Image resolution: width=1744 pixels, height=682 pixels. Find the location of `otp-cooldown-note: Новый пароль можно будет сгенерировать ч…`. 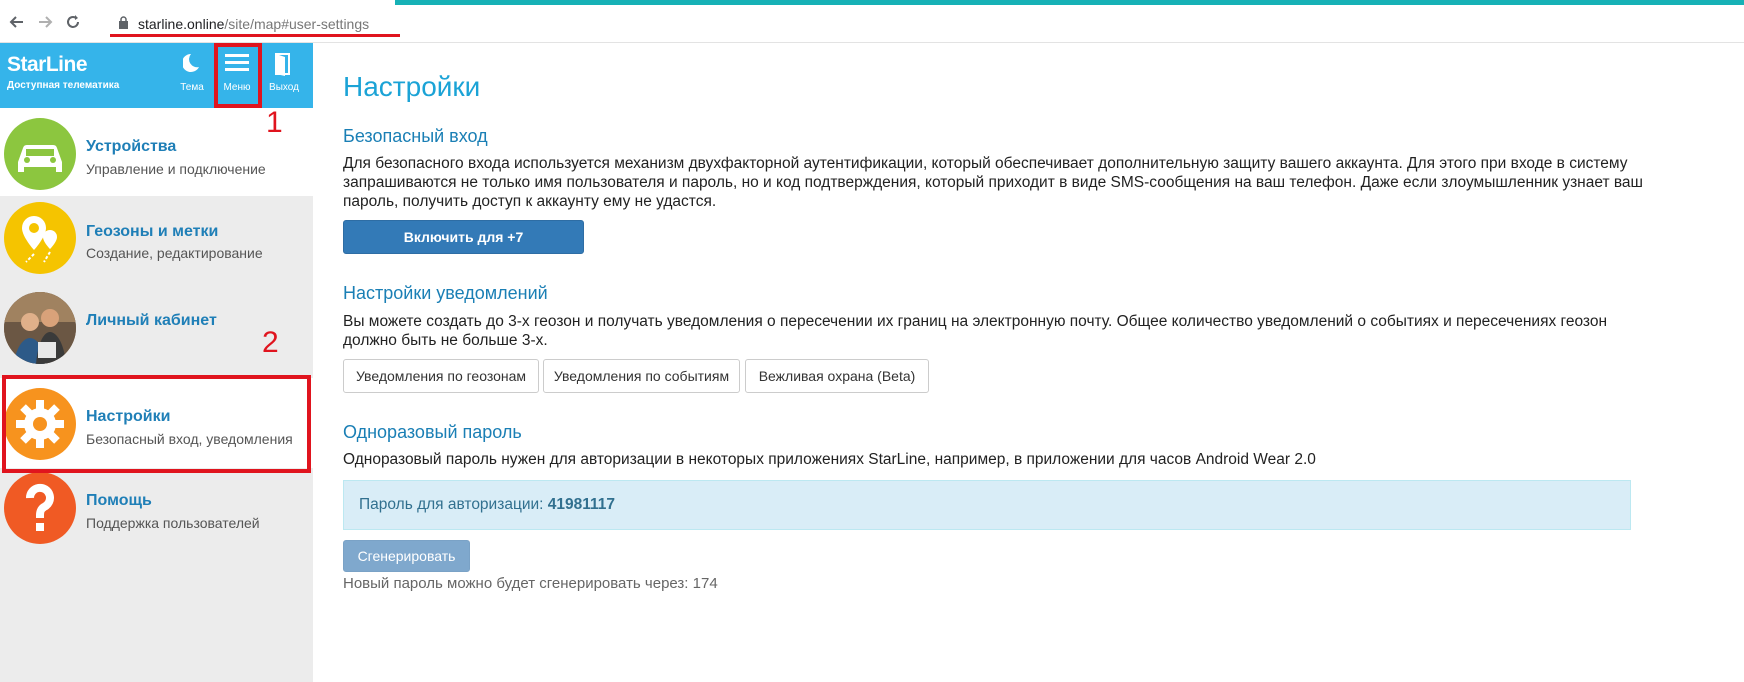

otp-cooldown-note: Новый пароль можно будет сгенерировать ч… is located at coordinates (530, 583).